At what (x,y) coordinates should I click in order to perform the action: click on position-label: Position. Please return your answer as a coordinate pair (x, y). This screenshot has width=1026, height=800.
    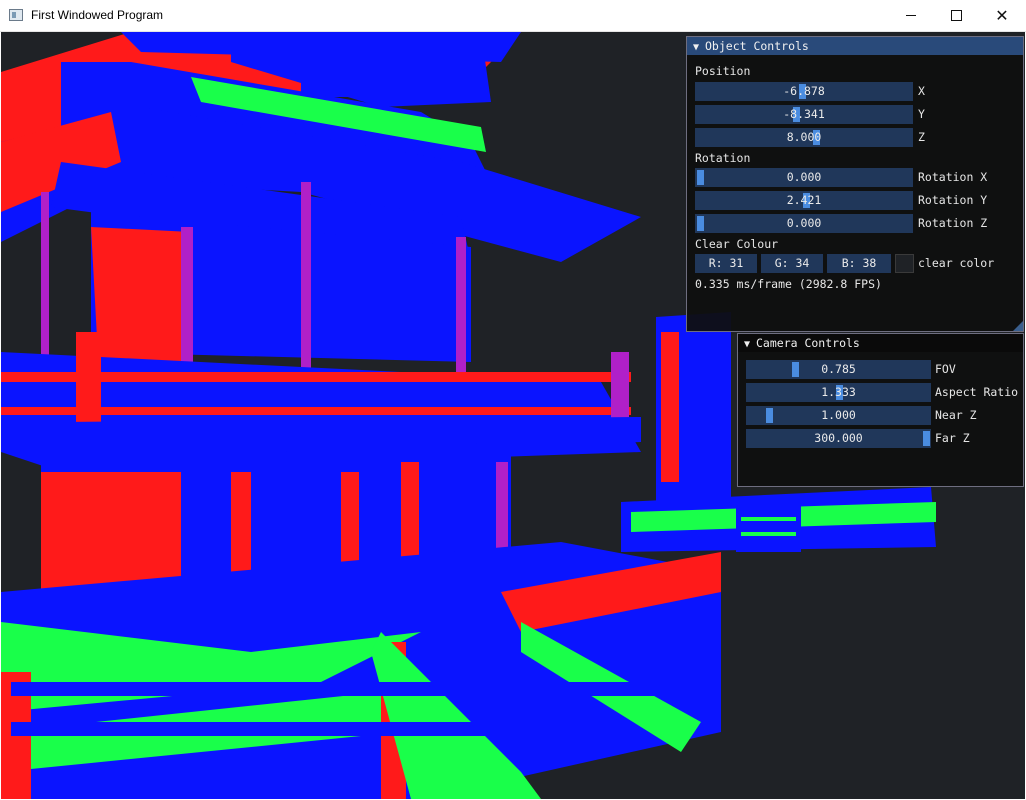
    Looking at the image, I should click on (723, 71).